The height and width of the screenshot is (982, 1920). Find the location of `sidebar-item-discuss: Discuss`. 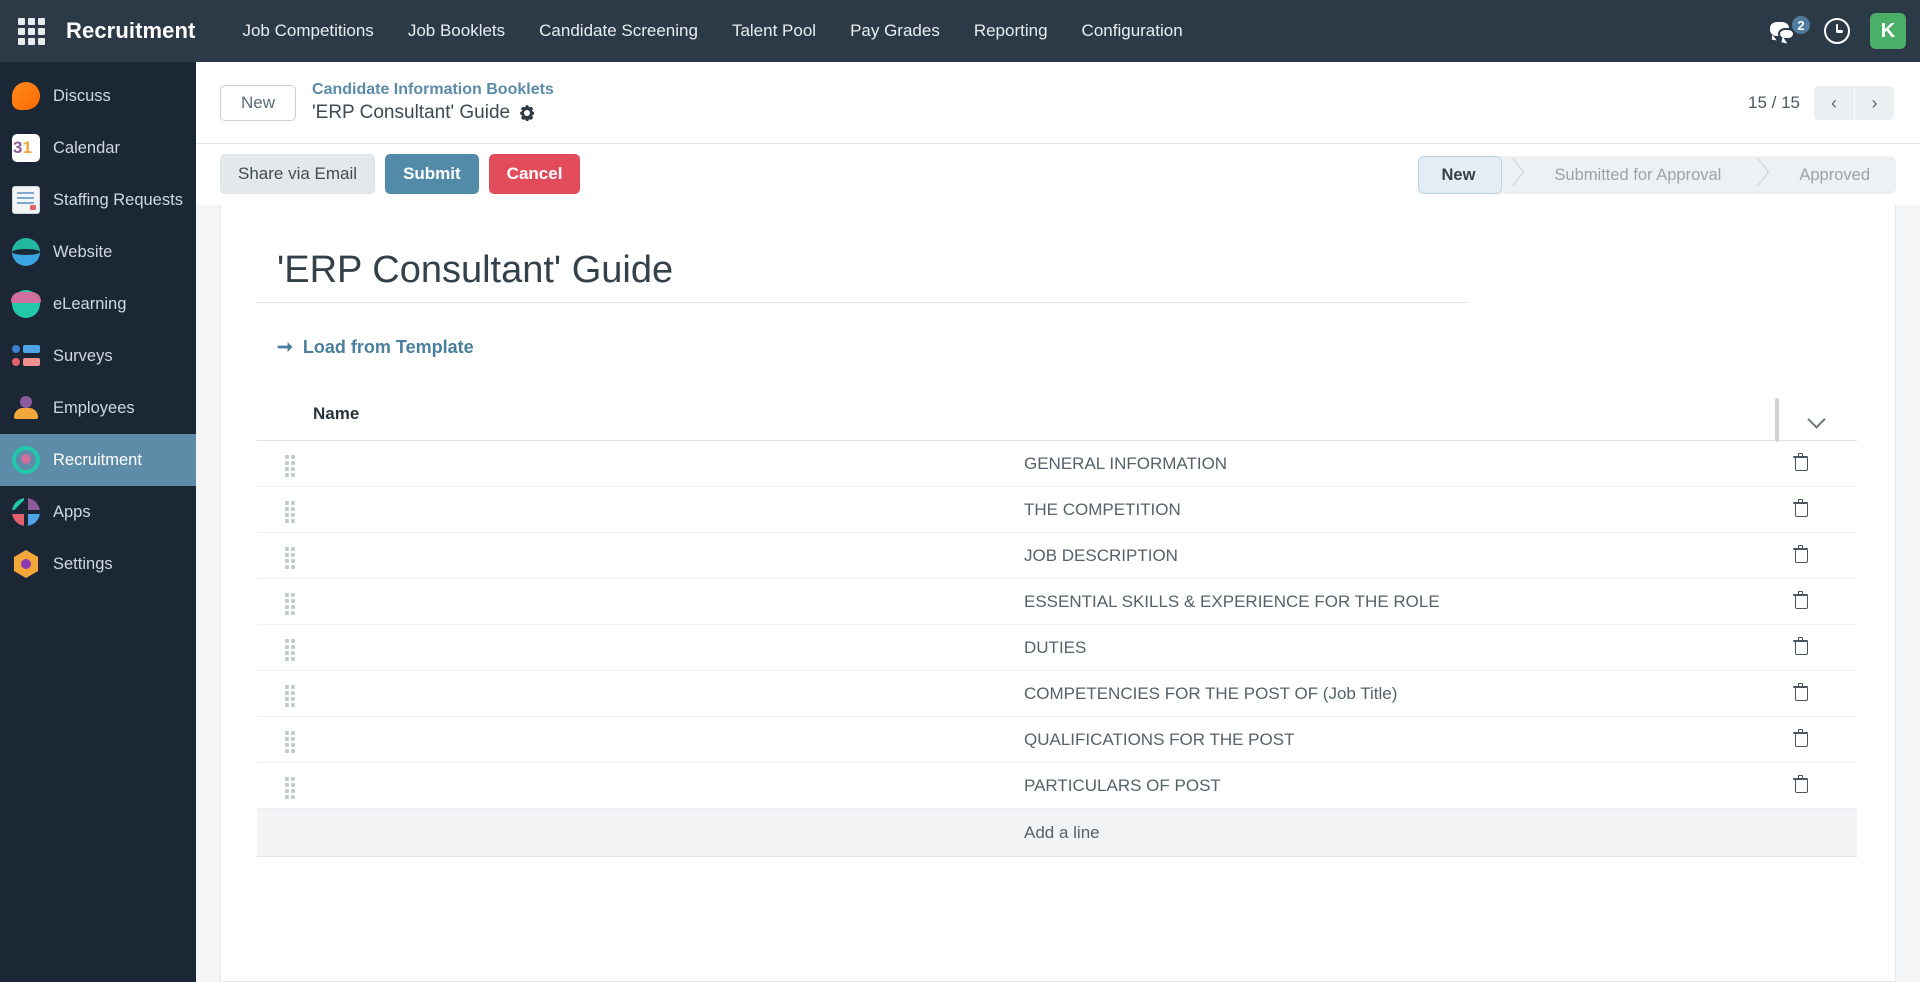

sidebar-item-discuss: Discuss is located at coordinates (98, 96).